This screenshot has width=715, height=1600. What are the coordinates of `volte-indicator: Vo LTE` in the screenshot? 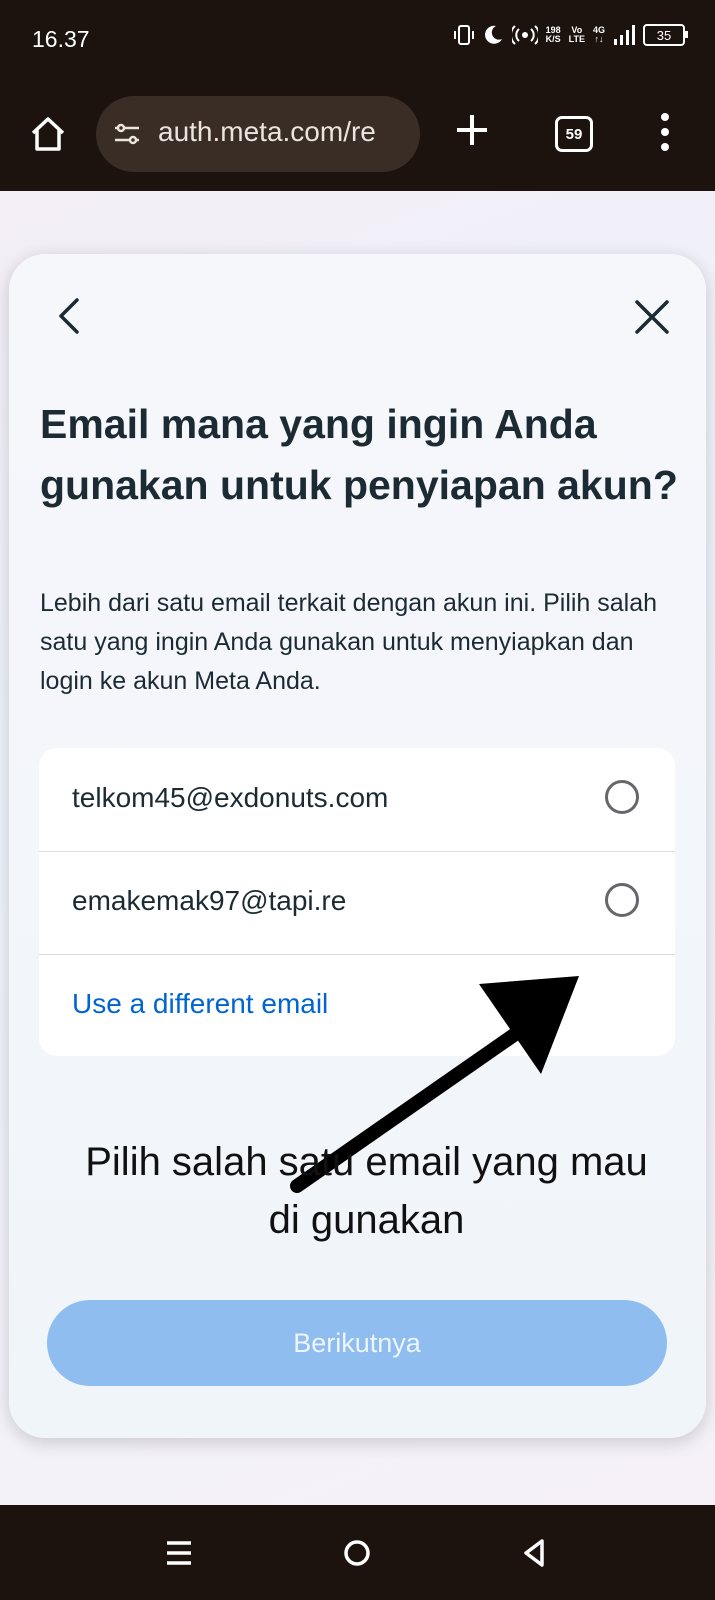 It's located at (577, 35).